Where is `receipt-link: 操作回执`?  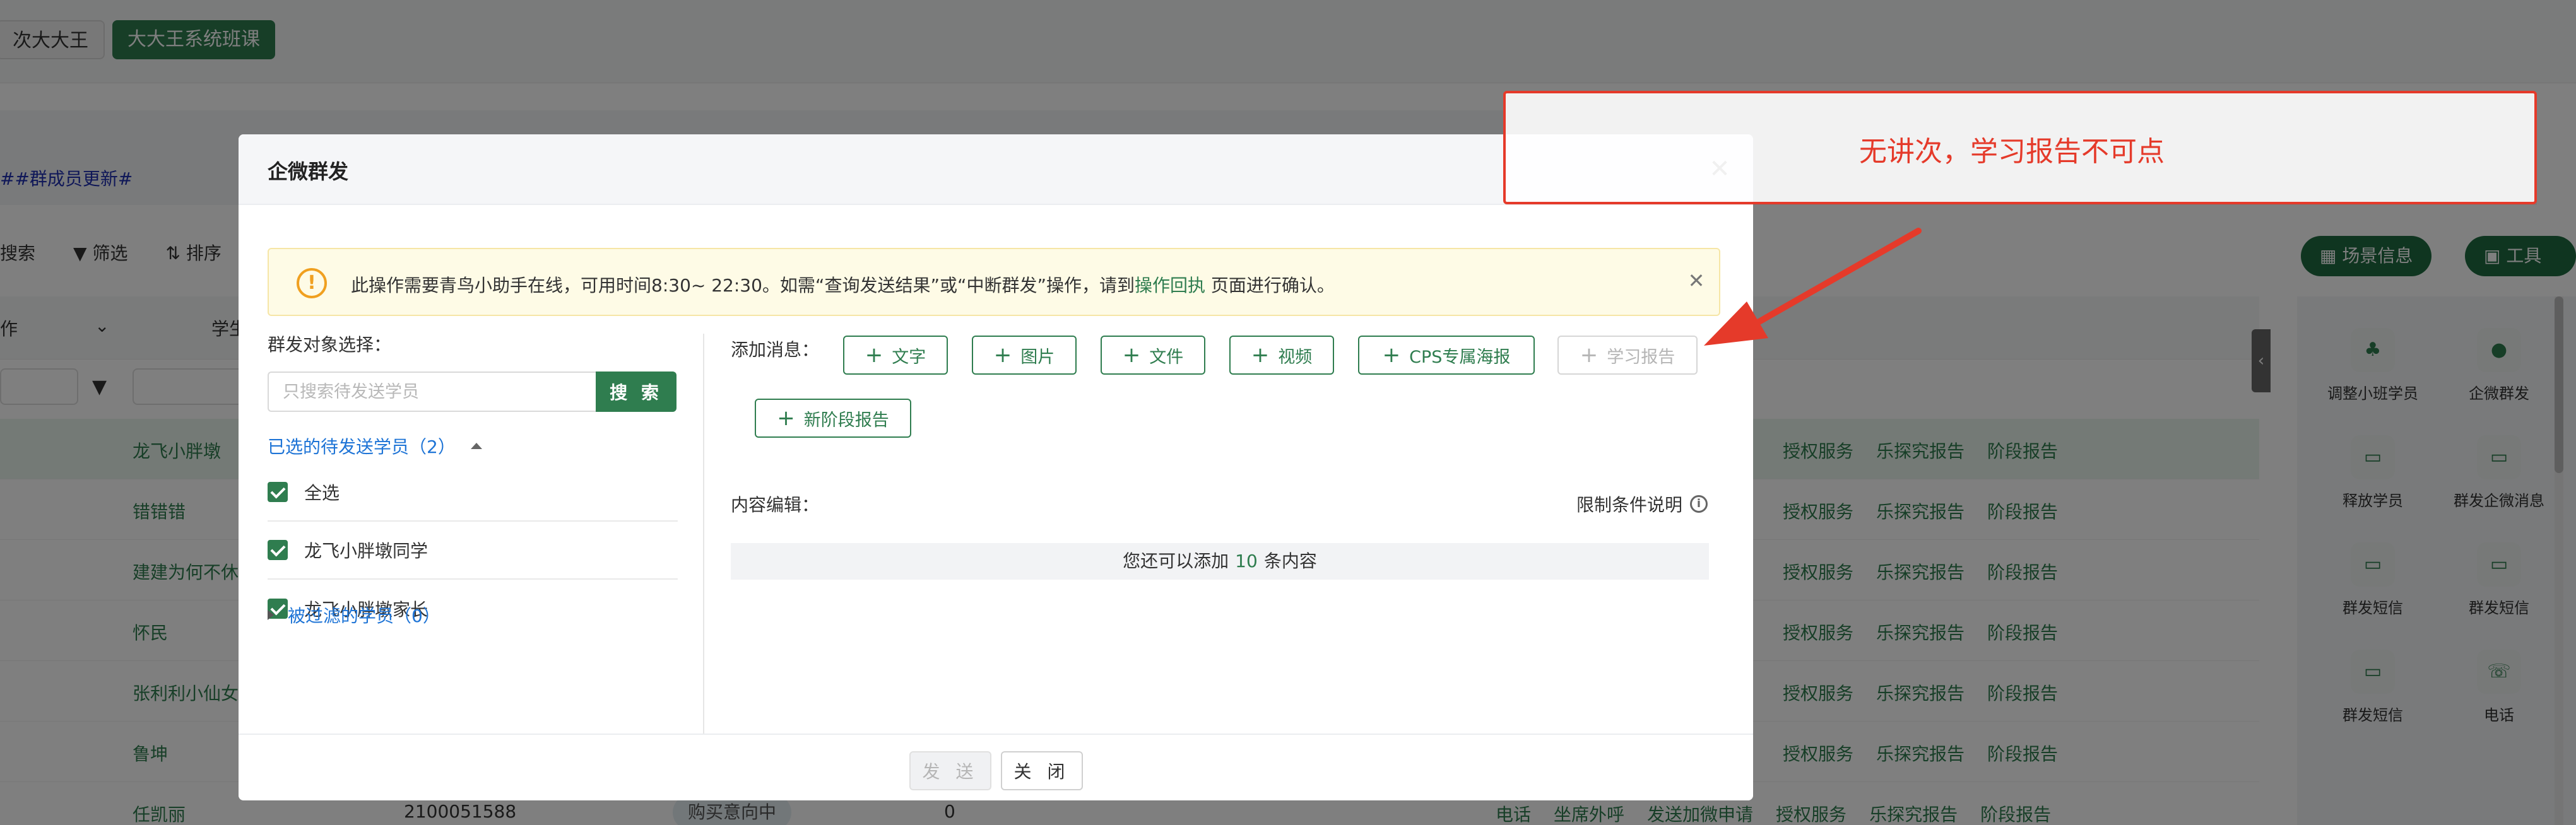
receipt-link: 操作回执 is located at coordinates (1170, 285).